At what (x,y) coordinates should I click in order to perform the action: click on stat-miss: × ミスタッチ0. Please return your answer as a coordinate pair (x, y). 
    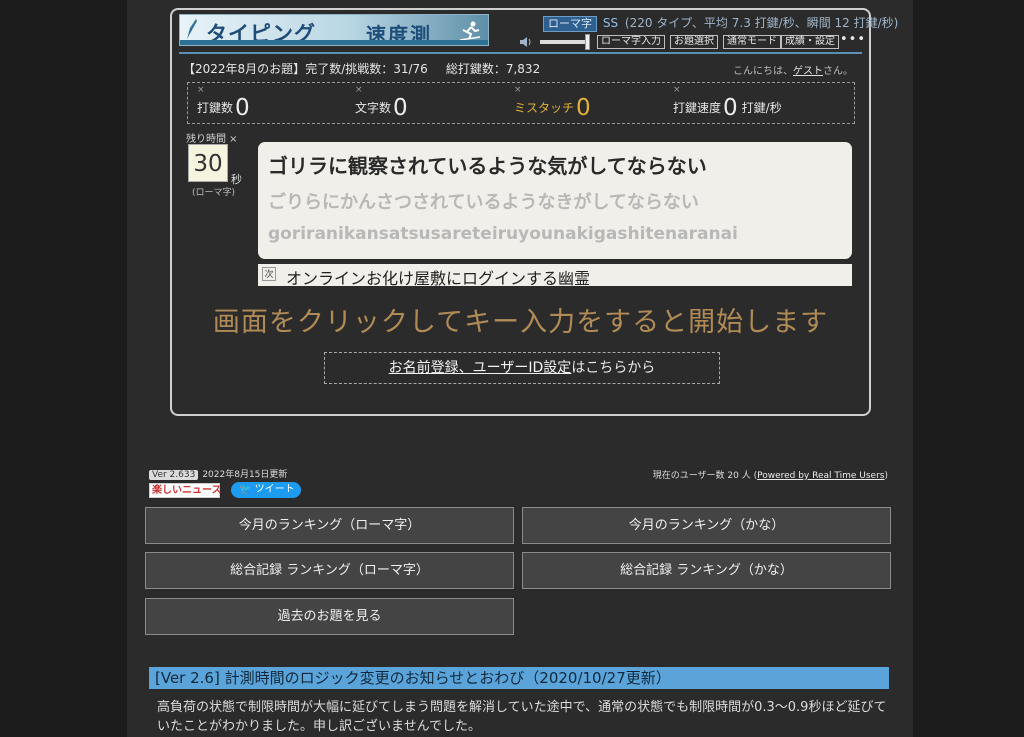
    Looking at the image, I should click on (552, 103).